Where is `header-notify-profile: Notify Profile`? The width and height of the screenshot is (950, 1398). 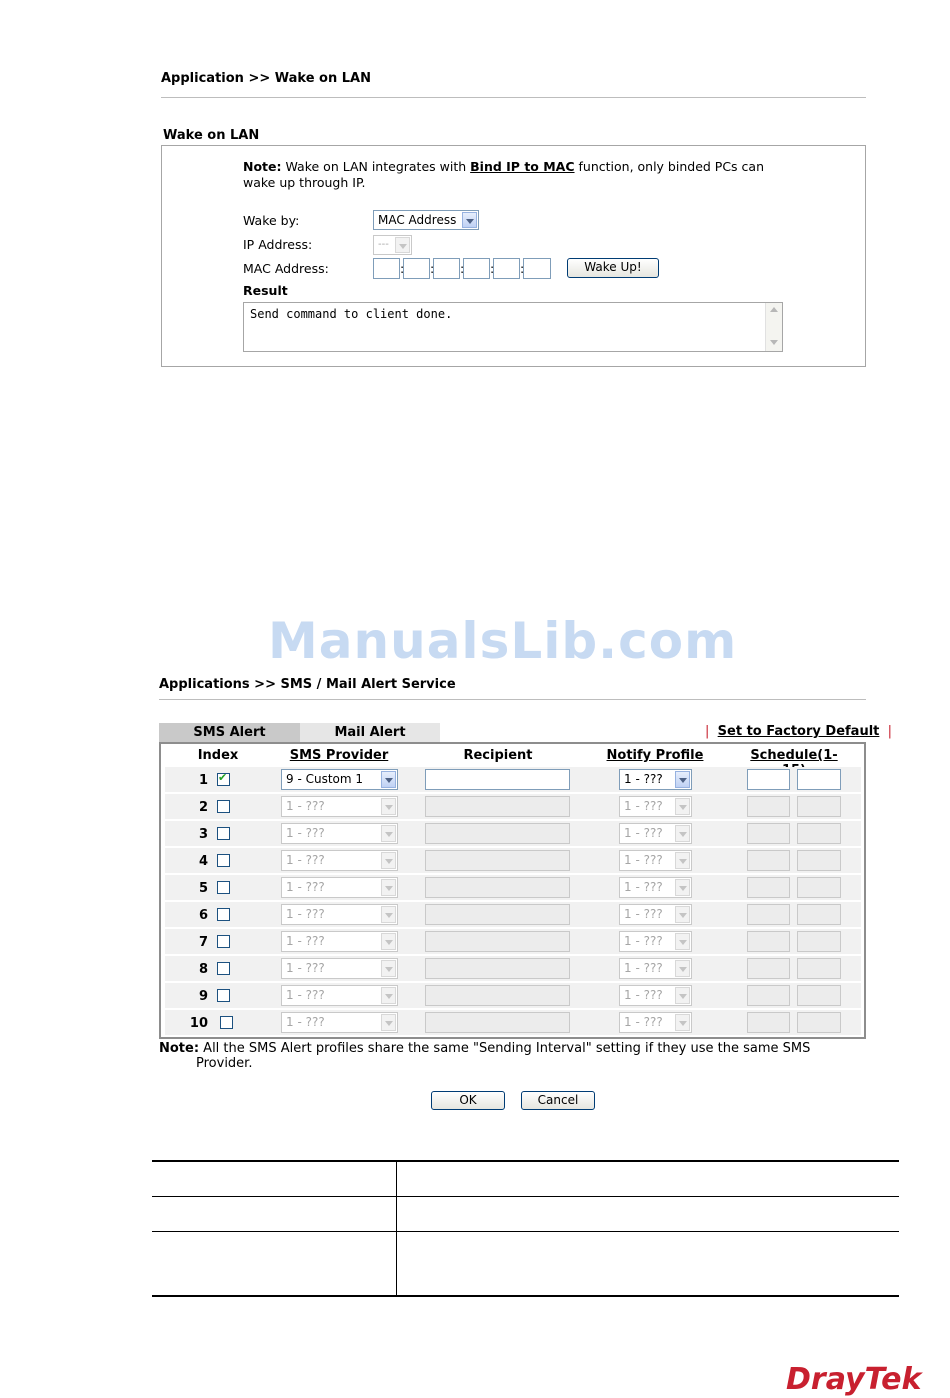 header-notify-profile: Notify Profile is located at coordinates (655, 755).